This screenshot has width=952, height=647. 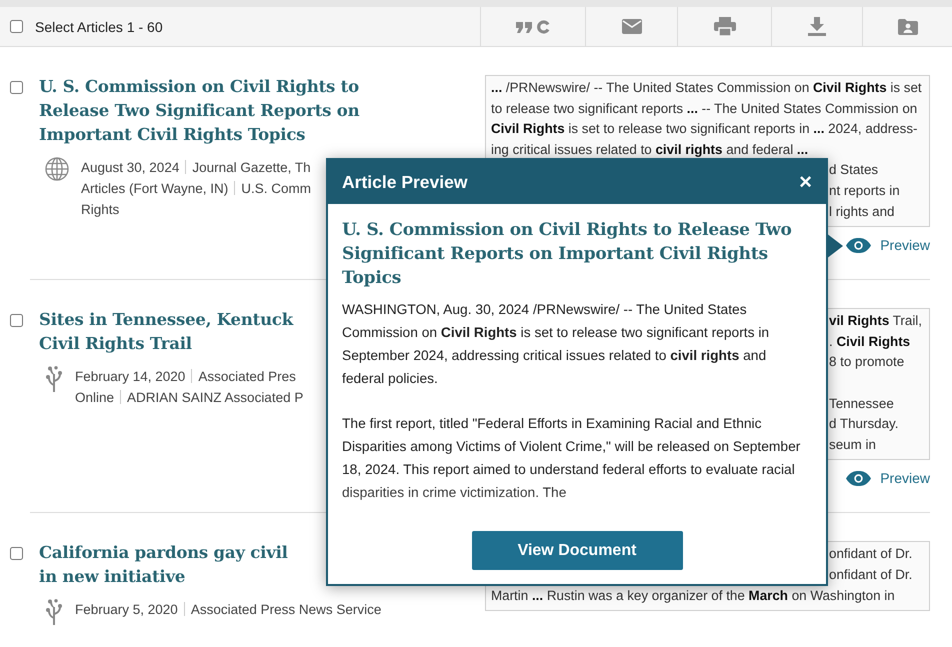 What do you see at coordinates (16, 26) in the screenshot?
I see `select-all-checkbox` at bounding box center [16, 26].